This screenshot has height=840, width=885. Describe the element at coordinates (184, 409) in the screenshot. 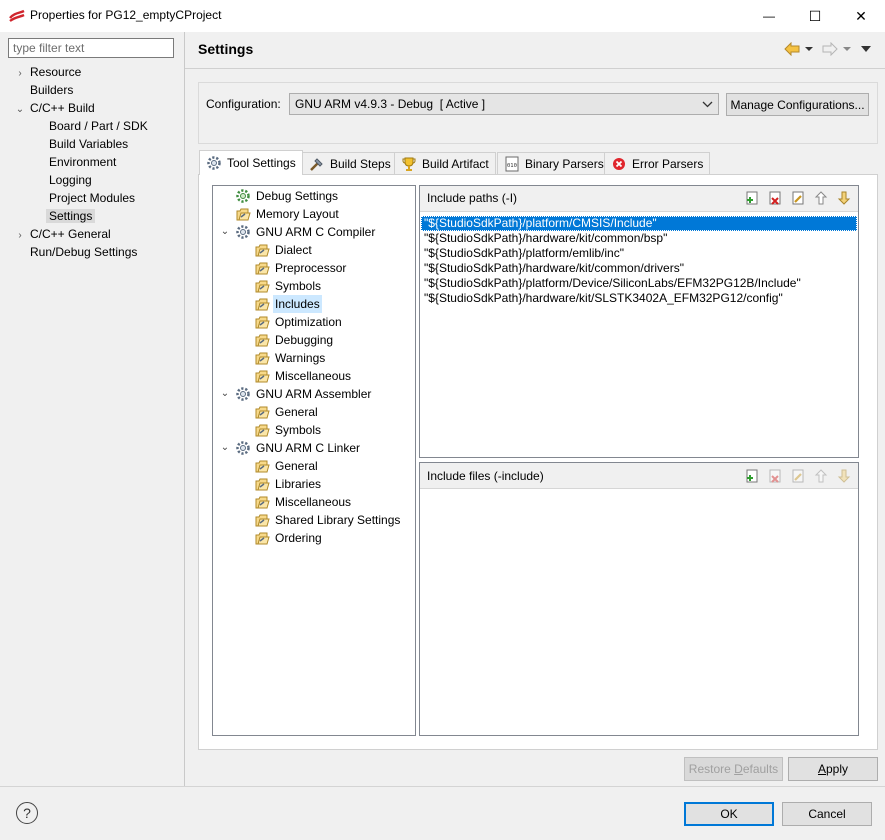

I see `sash-divider` at that location.